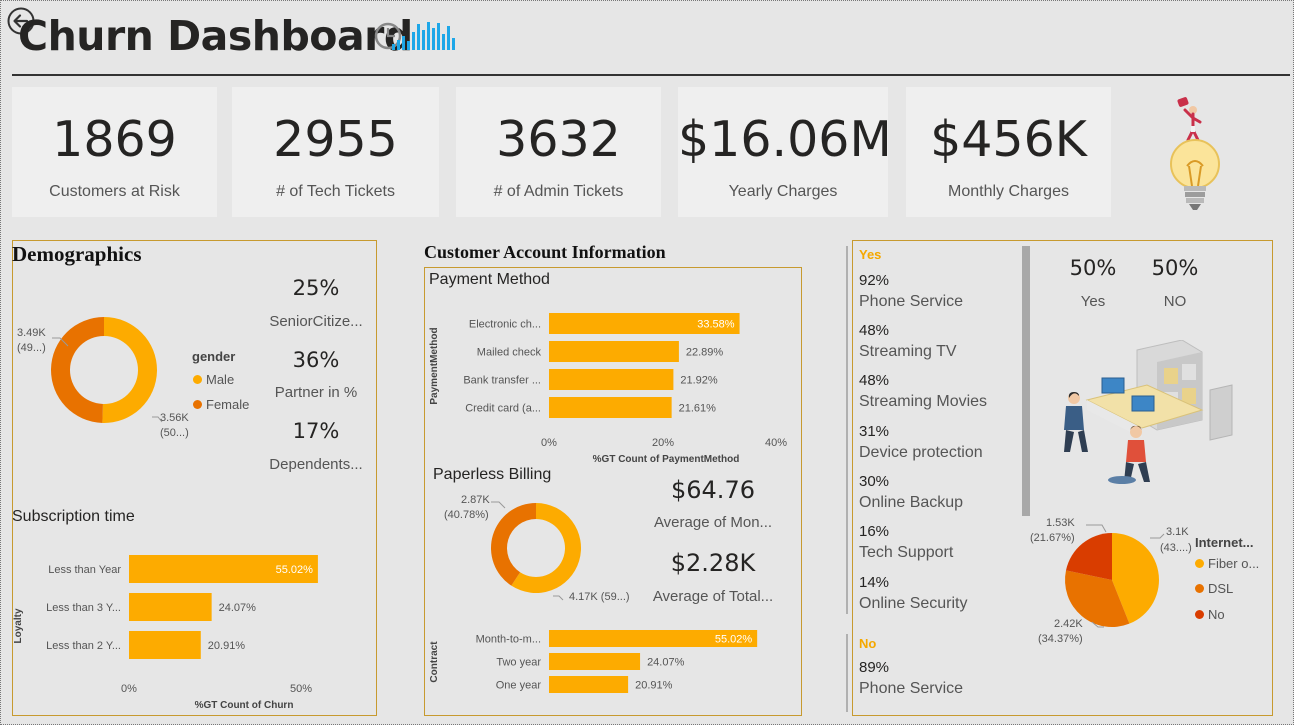  Describe the element at coordinates (414, 36) in the screenshot. I see `clock-bar-chart-icon` at that location.